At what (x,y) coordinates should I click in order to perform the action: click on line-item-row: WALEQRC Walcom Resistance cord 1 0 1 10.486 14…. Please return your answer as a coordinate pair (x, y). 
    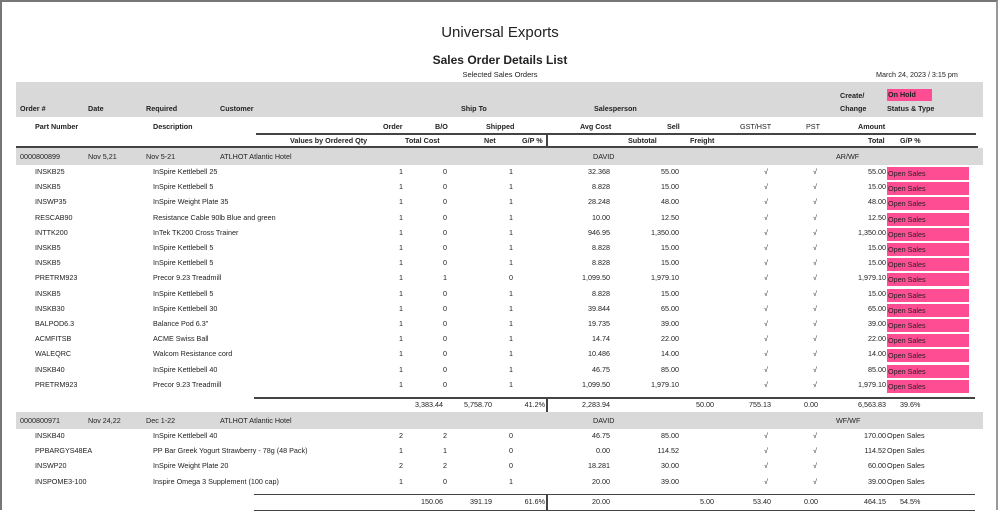
    Looking at the image, I should click on (500, 356).